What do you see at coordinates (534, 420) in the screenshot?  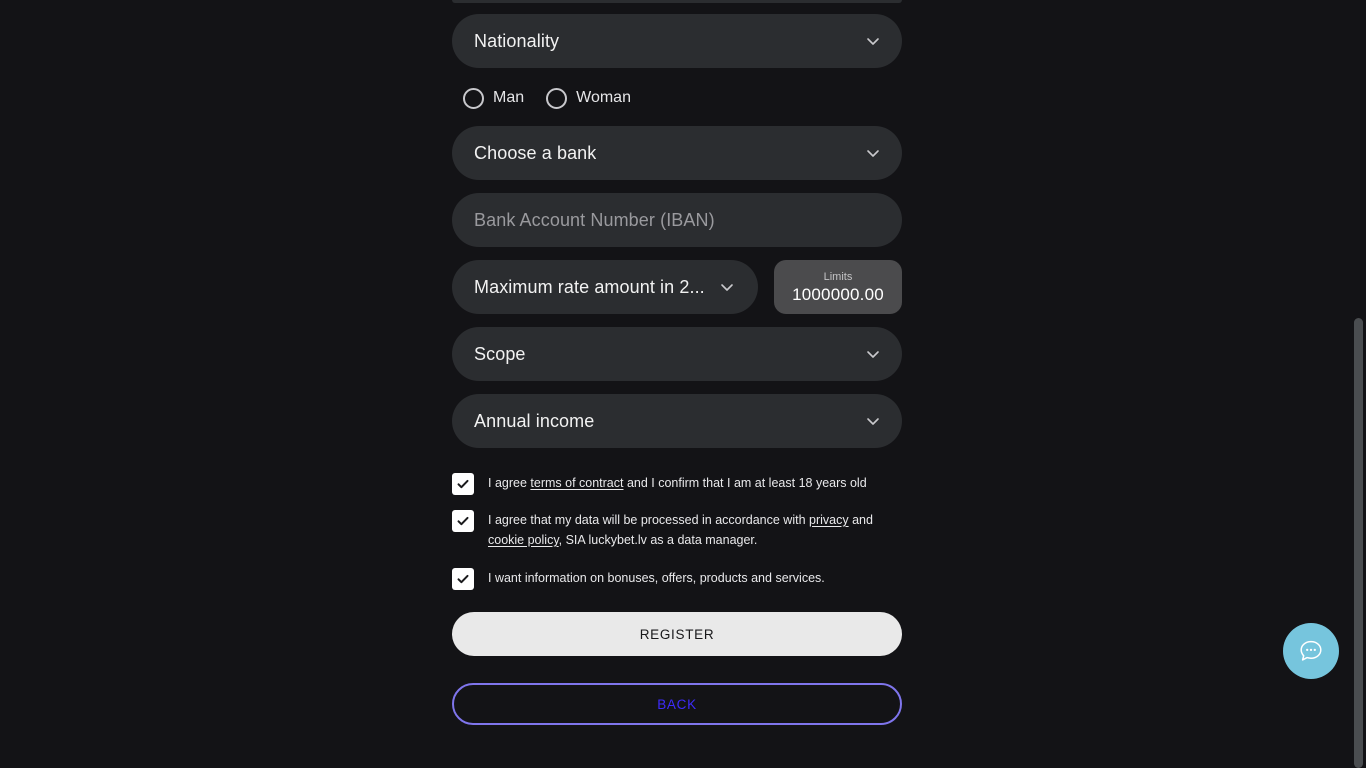 I see `annual-income-label: Annual income` at bounding box center [534, 420].